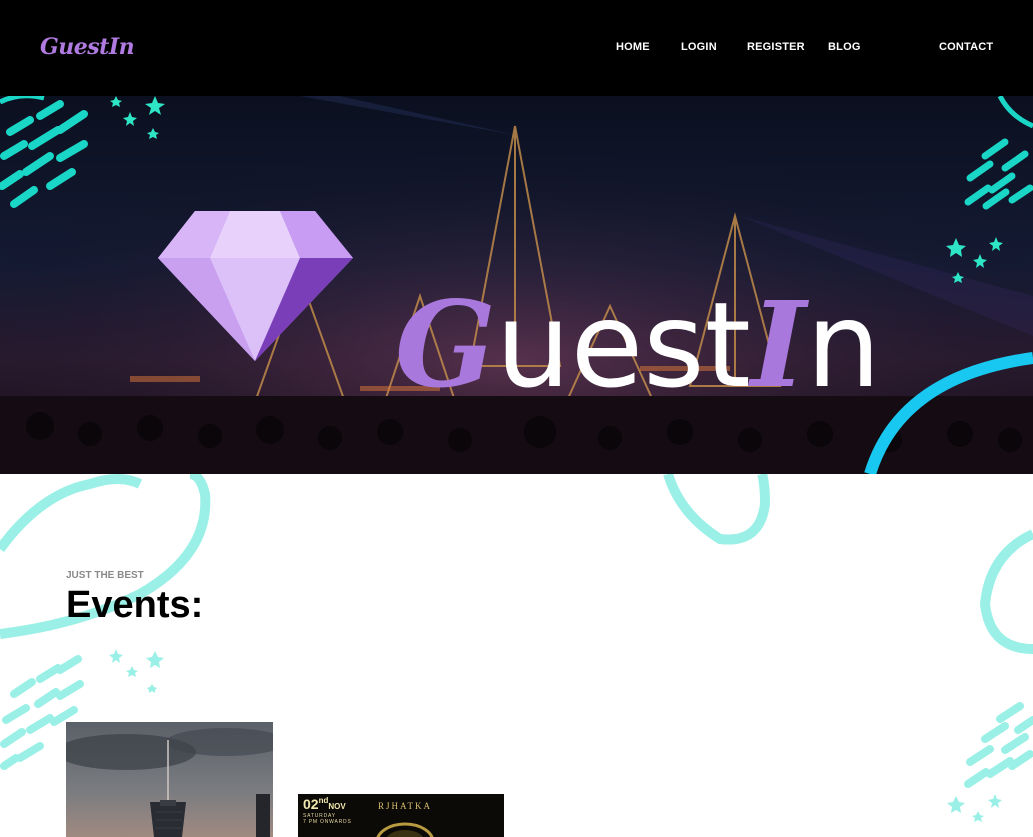  Describe the element at coordinates (135, 605) in the screenshot. I see `events-title: Events:` at that location.